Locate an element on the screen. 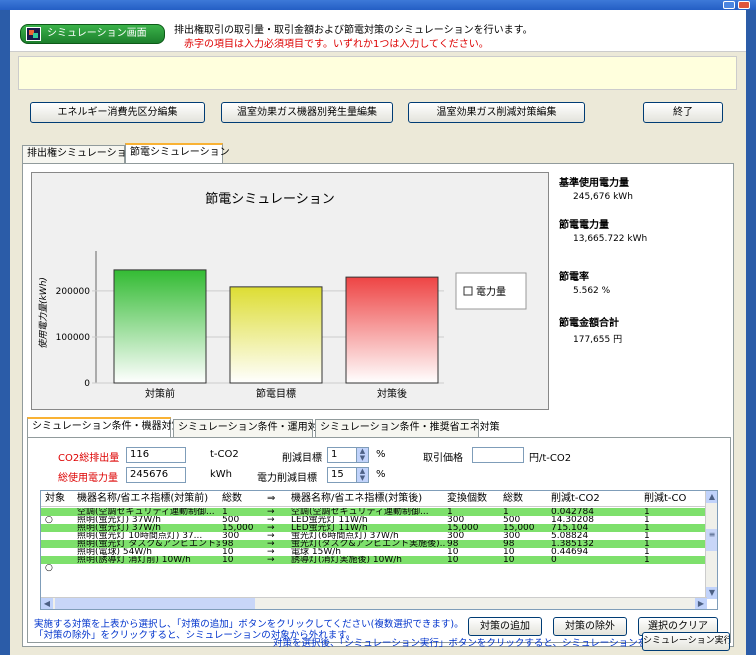 This screenshot has height=655, width=756. trade-price-input is located at coordinates (498, 455).